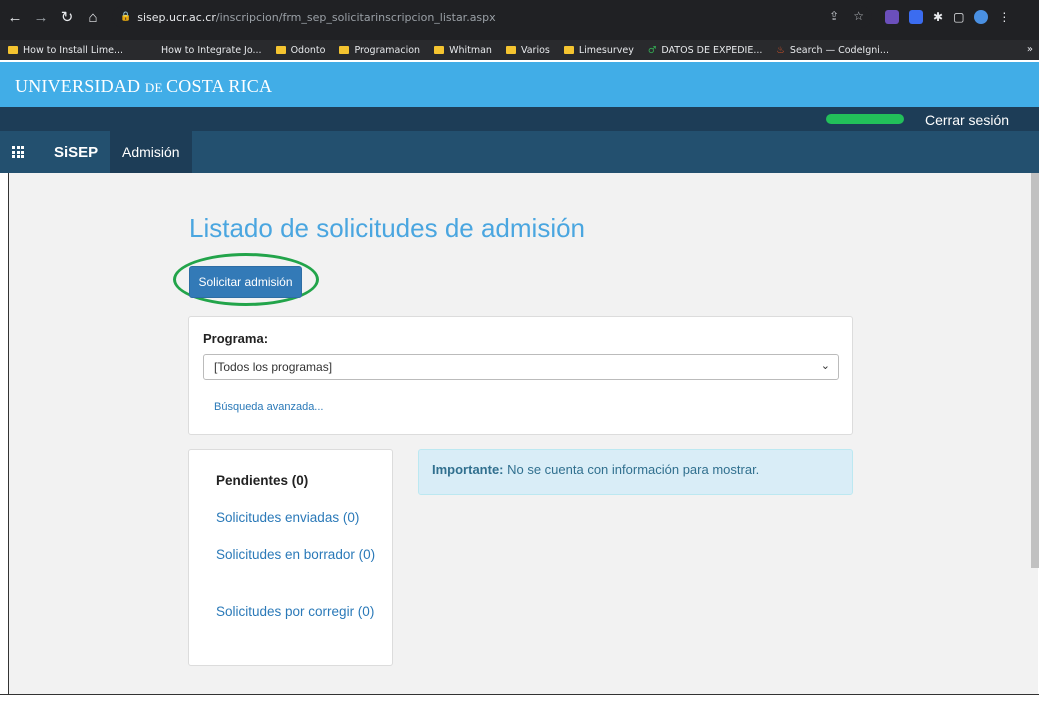 The image size is (1039, 704). Describe the element at coordinates (273, 367) in the screenshot. I see `programa-select-value: [Todos los programas]` at that location.